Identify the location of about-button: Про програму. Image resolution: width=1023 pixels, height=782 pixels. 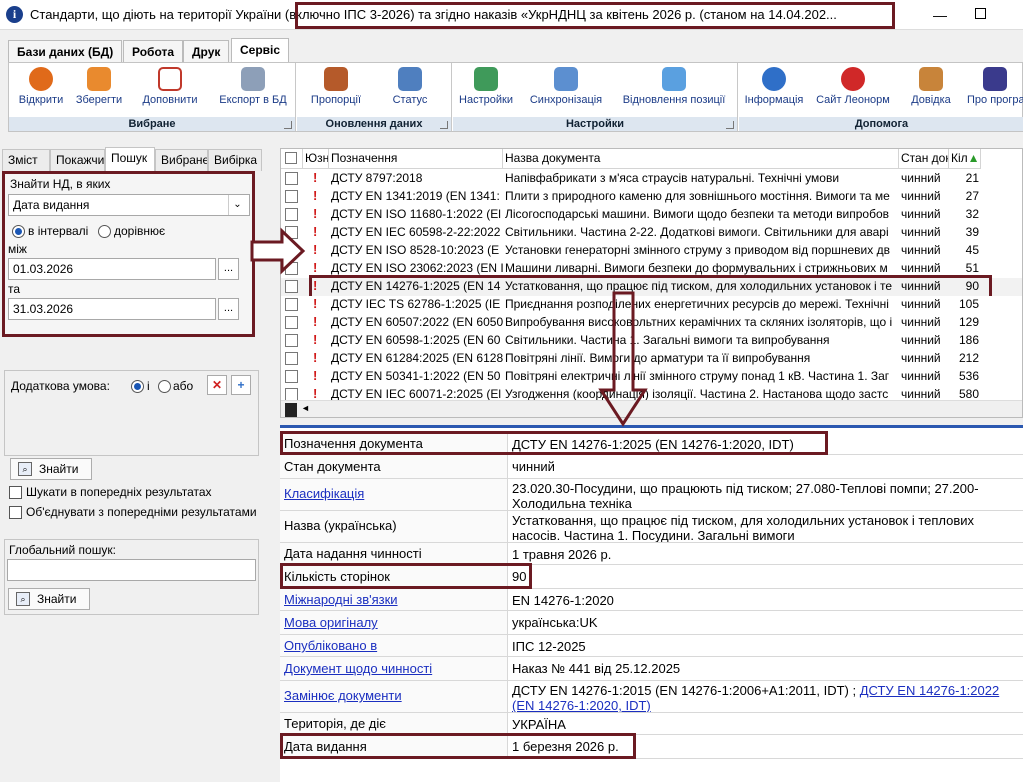
(995, 90).